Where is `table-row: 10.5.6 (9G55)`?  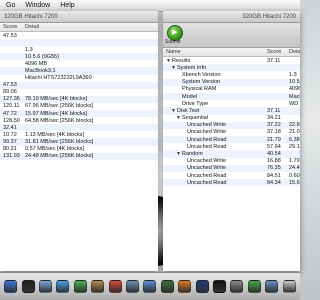 table-row: 10.5.6 (9G55) is located at coordinates (79, 57).